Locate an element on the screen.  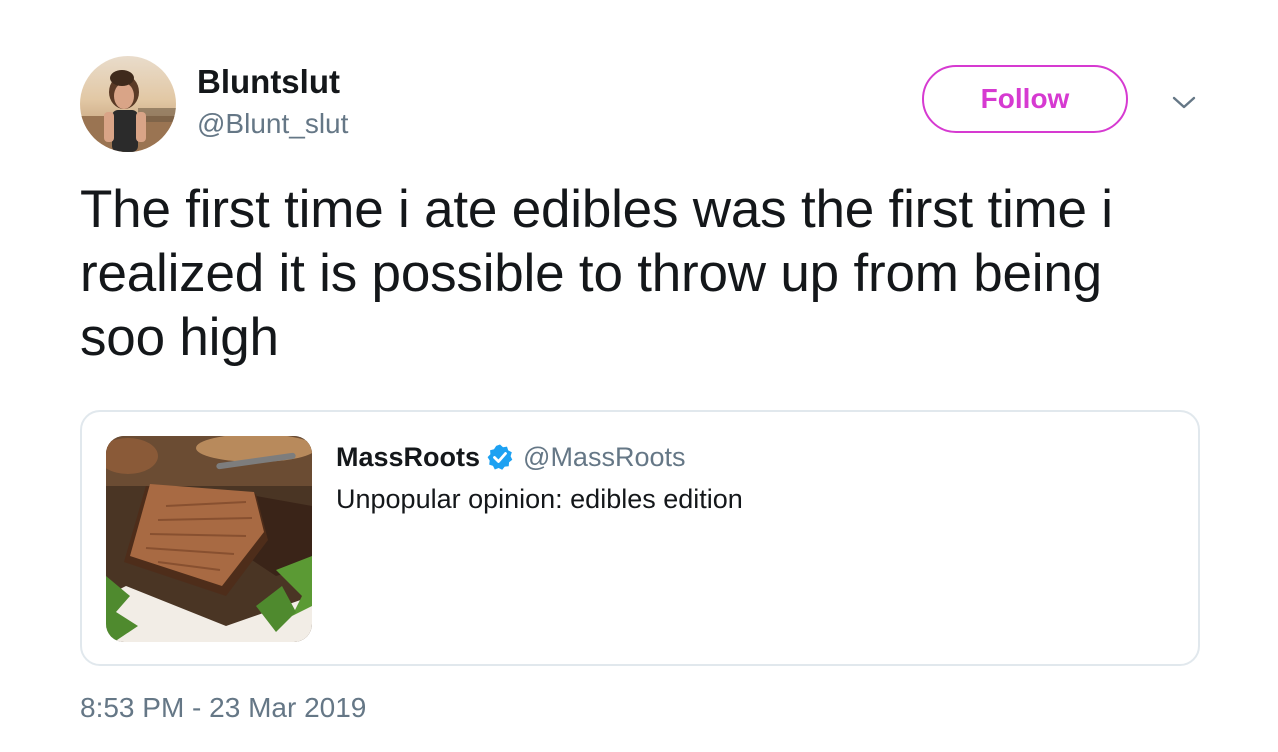
avatar is located at coordinates (128, 104).